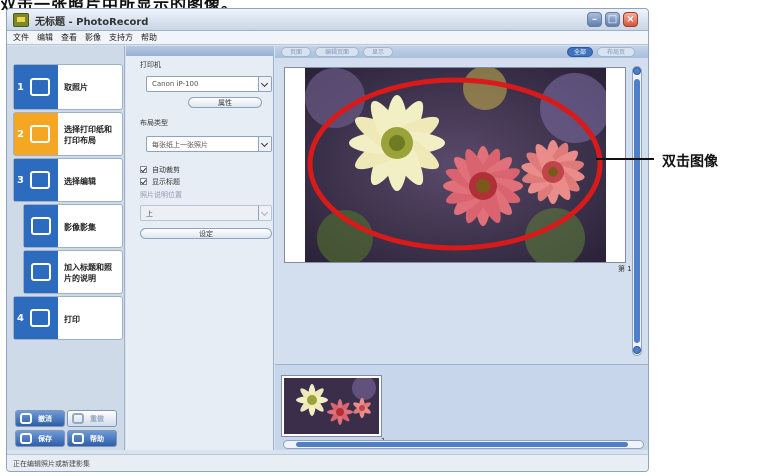 This screenshot has width=759, height=476. What do you see at coordinates (92, 22) in the screenshot?
I see `window-title: 无标题 - PhotoRecord` at bounding box center [92, 22].